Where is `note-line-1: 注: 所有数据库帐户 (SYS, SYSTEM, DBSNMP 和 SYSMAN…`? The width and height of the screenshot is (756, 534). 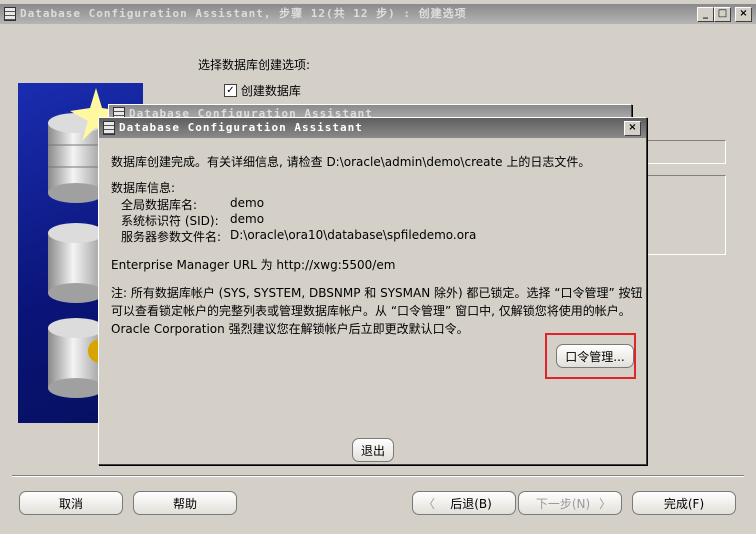 note-line-1: 注: 所有数据库帐户 (SYS, SYSTEM, DBSNMP 和 SYSMAN… is located at coordinates (377, 293).